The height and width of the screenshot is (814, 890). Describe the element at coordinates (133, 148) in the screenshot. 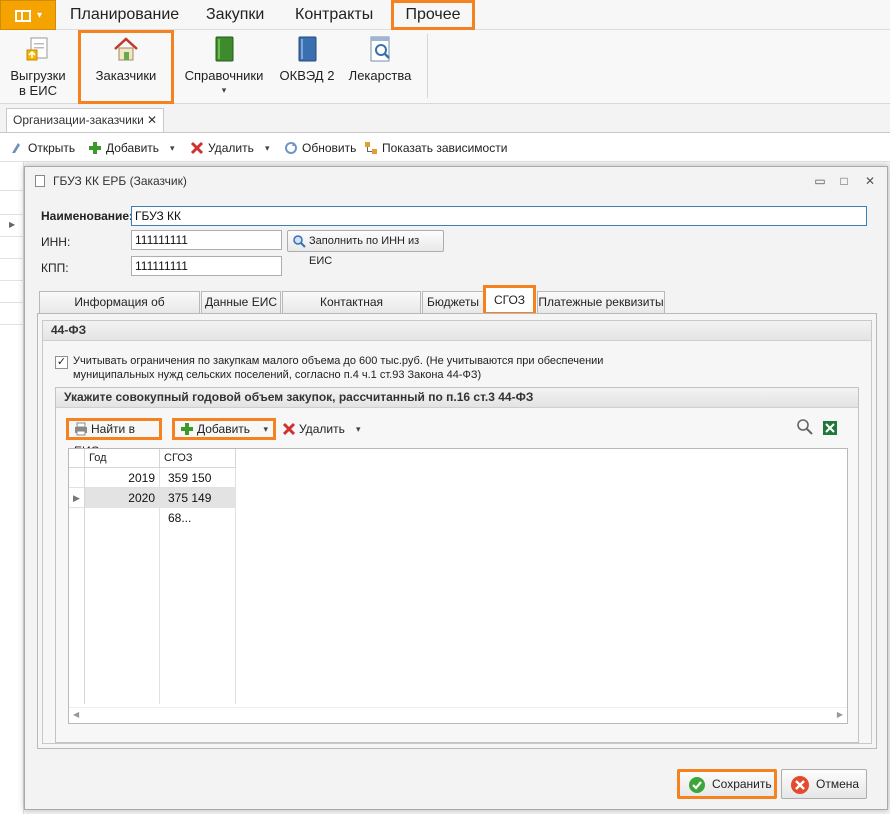

I see `add-label: Добавить` at that location.